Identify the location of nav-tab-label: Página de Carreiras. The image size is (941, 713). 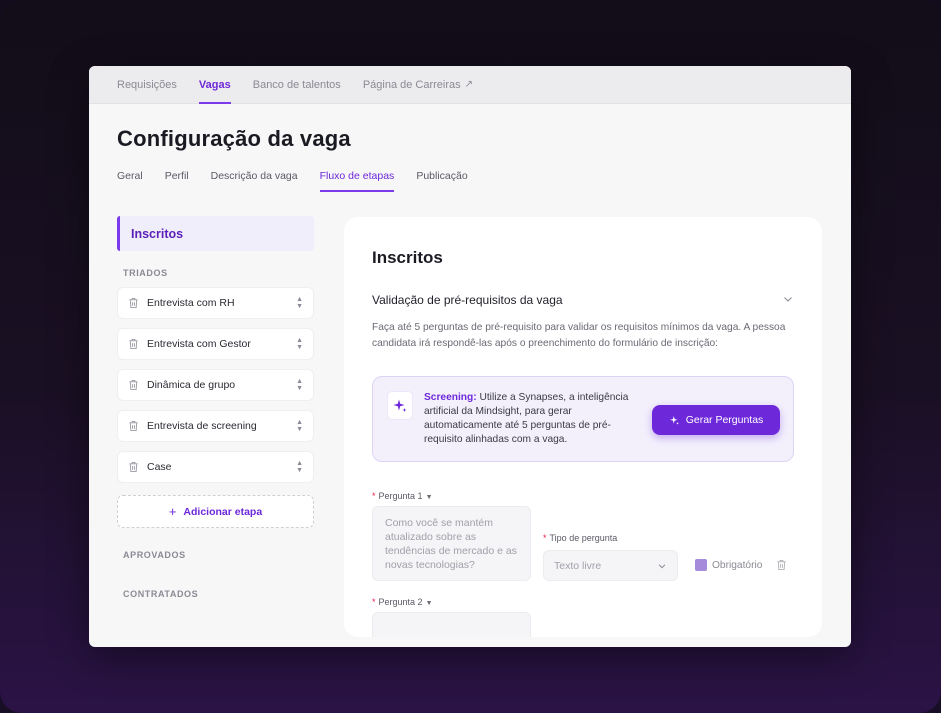
(411, 84).